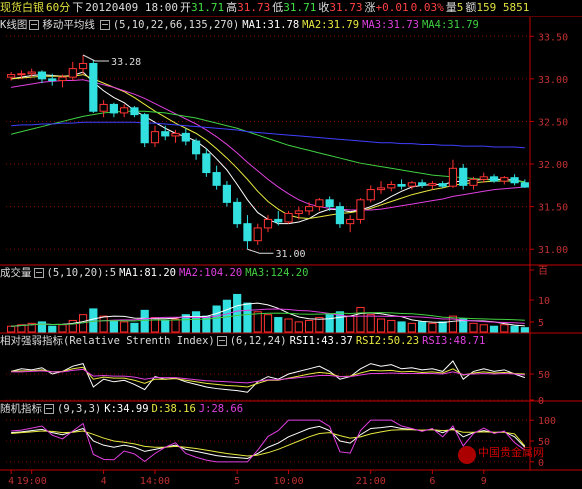 This screenshot has height=489, width=582. I want to click on price-tick-label: 31.00, so click(553, 250).